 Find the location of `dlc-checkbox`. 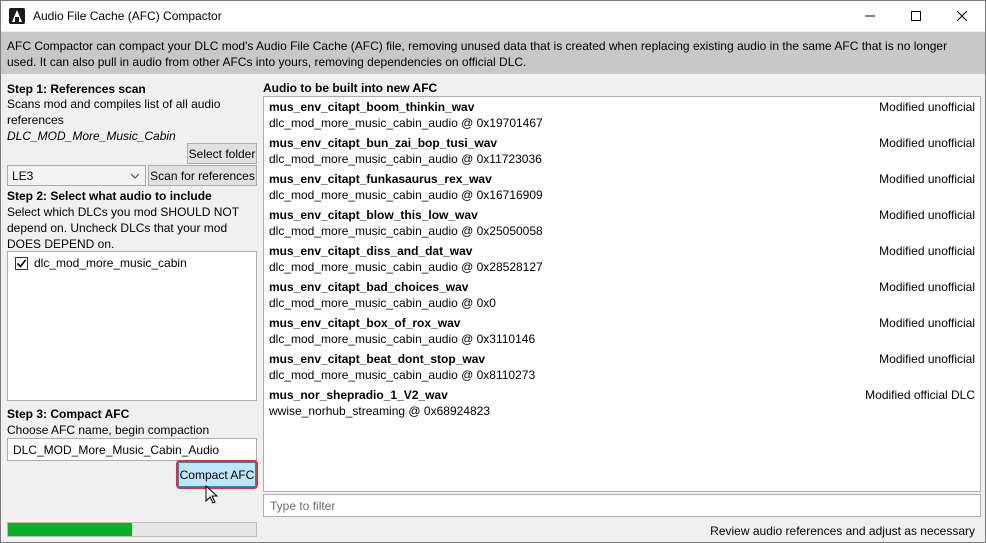

dlc-checkbox is located at coordinates (21, 263).